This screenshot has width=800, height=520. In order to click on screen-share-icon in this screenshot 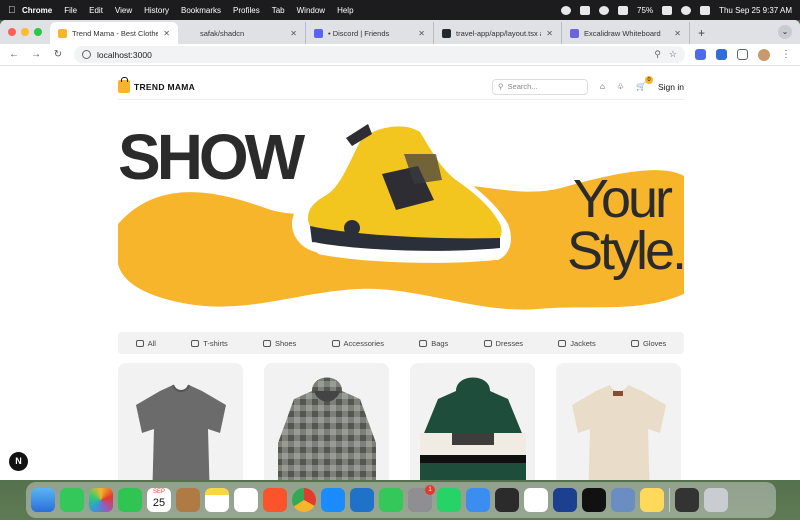, I will do `click(585, 10)`.